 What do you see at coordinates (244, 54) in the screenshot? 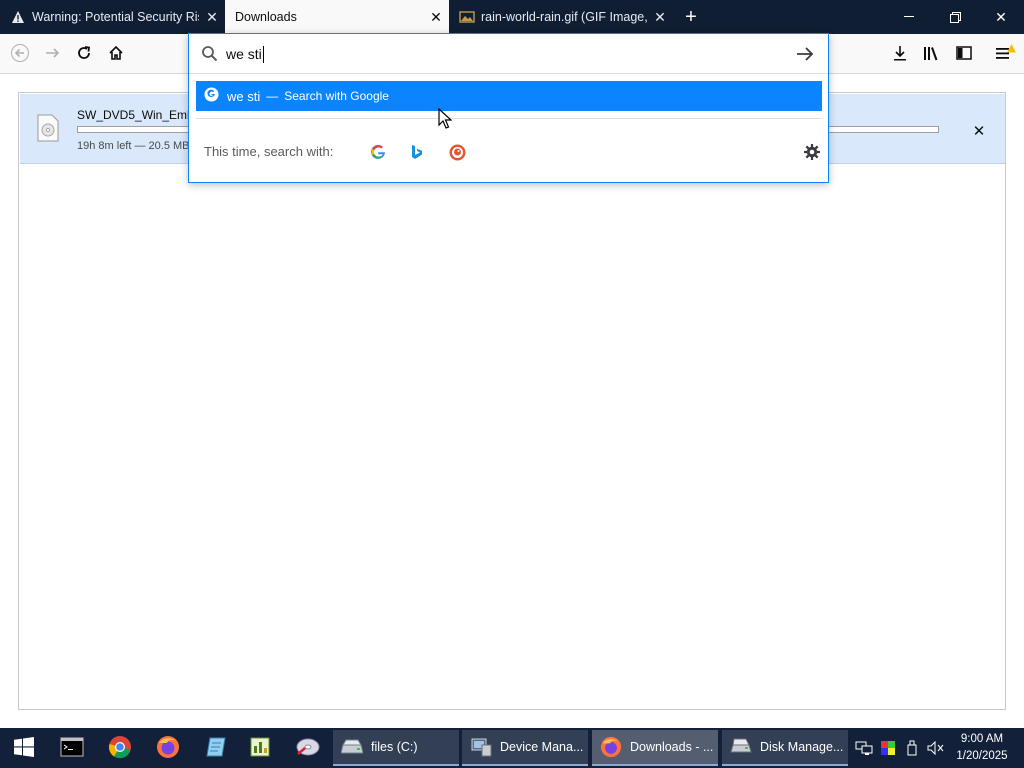
I see `url-input-text: we sti` at bounding box center [244, 54].